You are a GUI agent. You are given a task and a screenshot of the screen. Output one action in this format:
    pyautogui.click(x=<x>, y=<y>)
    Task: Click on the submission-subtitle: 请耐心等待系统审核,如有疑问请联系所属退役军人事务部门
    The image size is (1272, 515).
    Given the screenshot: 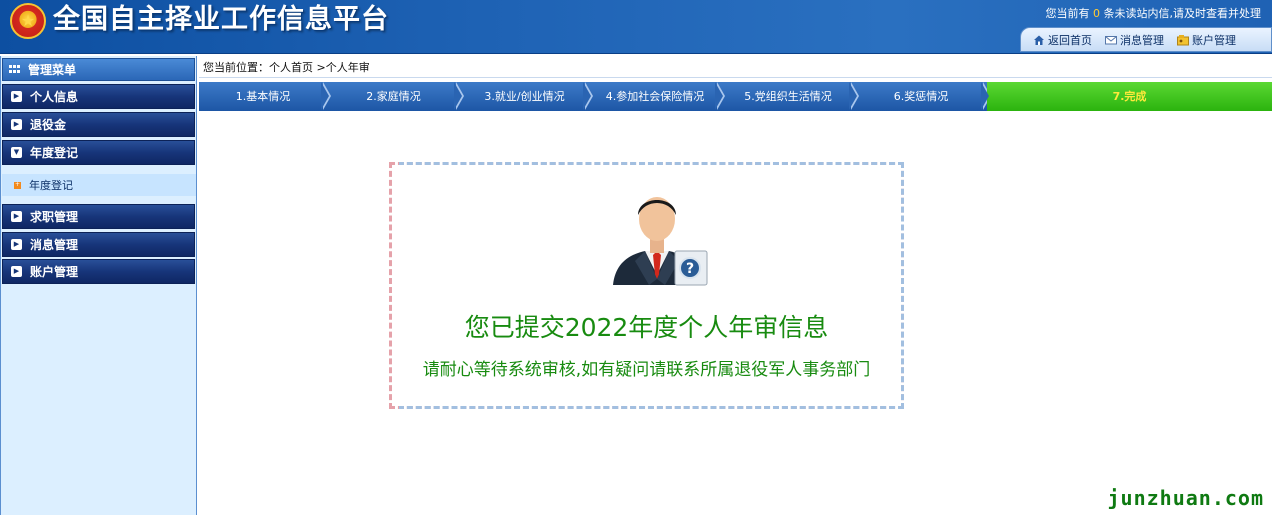 What is the action you would take?
    pyautogui.click(x=646, y=370)
    